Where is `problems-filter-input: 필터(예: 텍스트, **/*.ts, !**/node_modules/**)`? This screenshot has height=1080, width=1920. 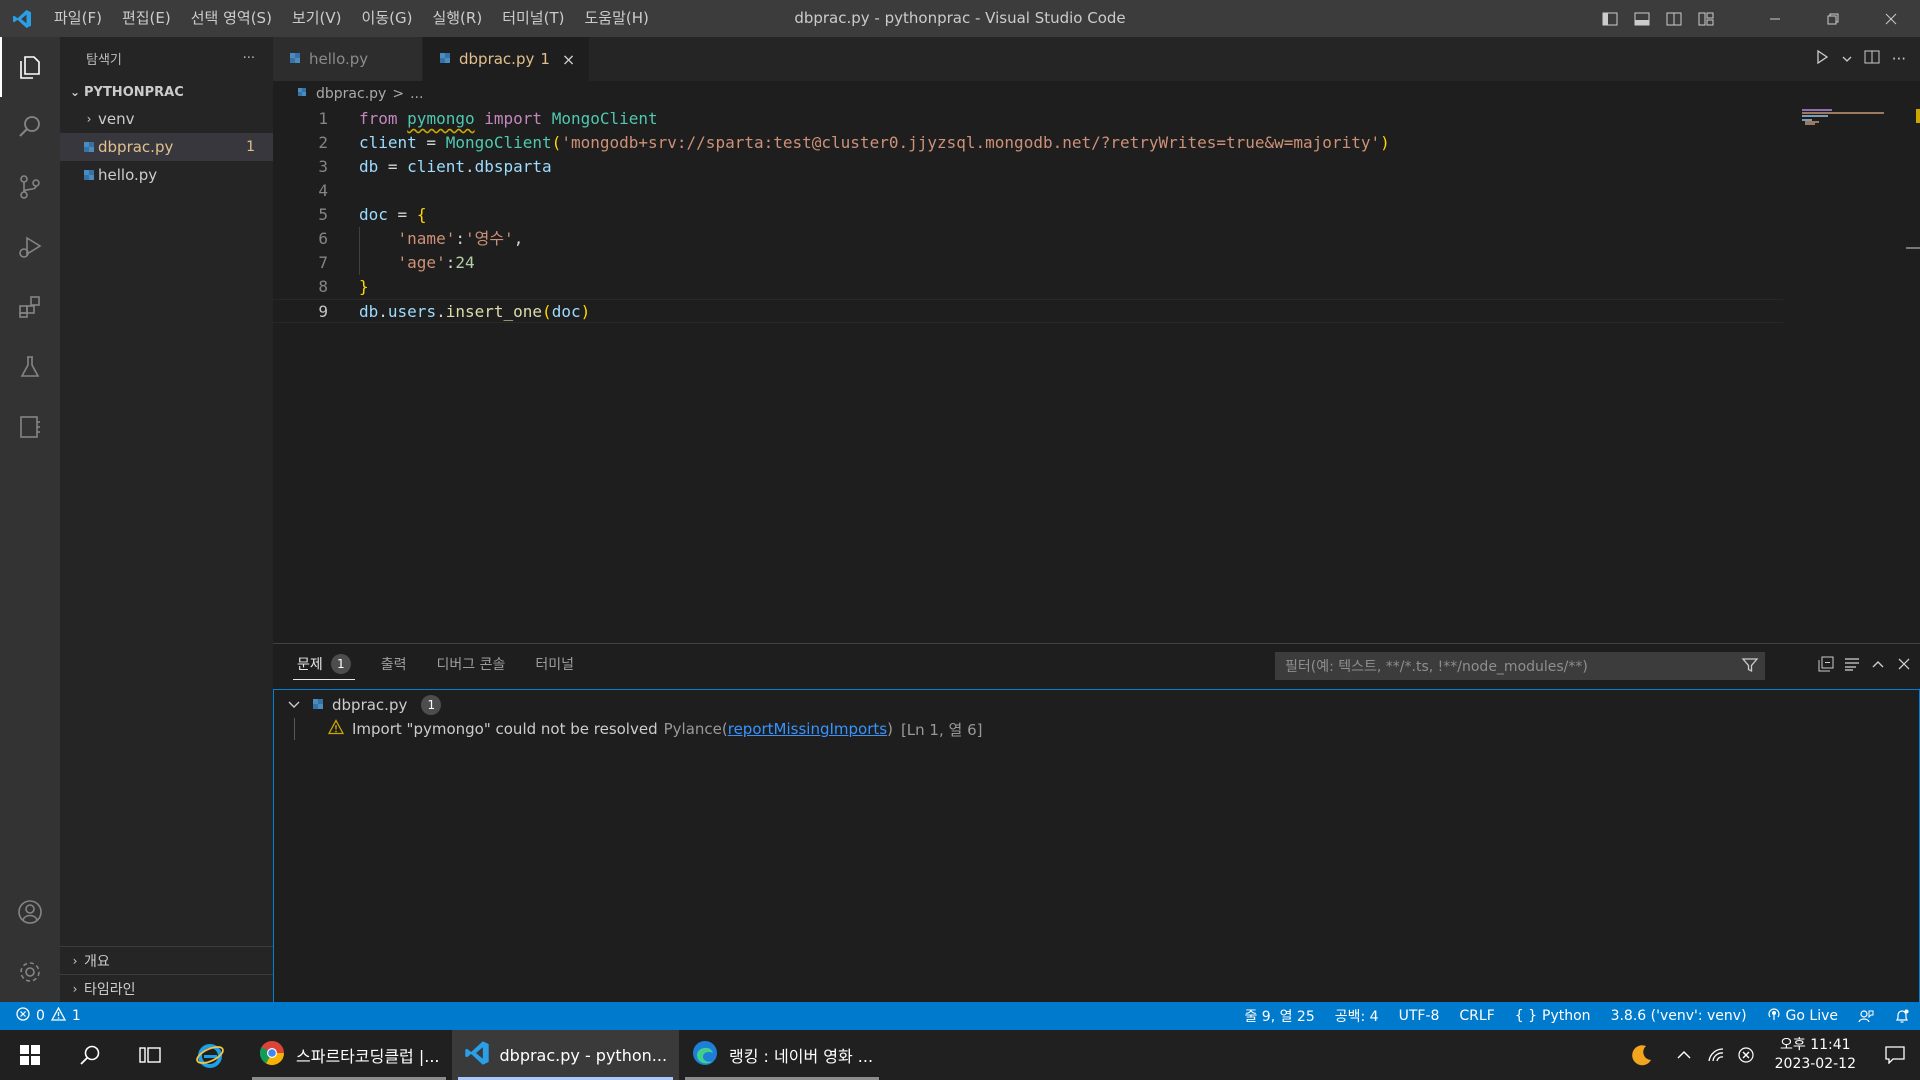
problems-filter-input: 필터(예: 텍스트, **/*.ts, !**/node_modules/**) is located at coordinates (1520, 666).